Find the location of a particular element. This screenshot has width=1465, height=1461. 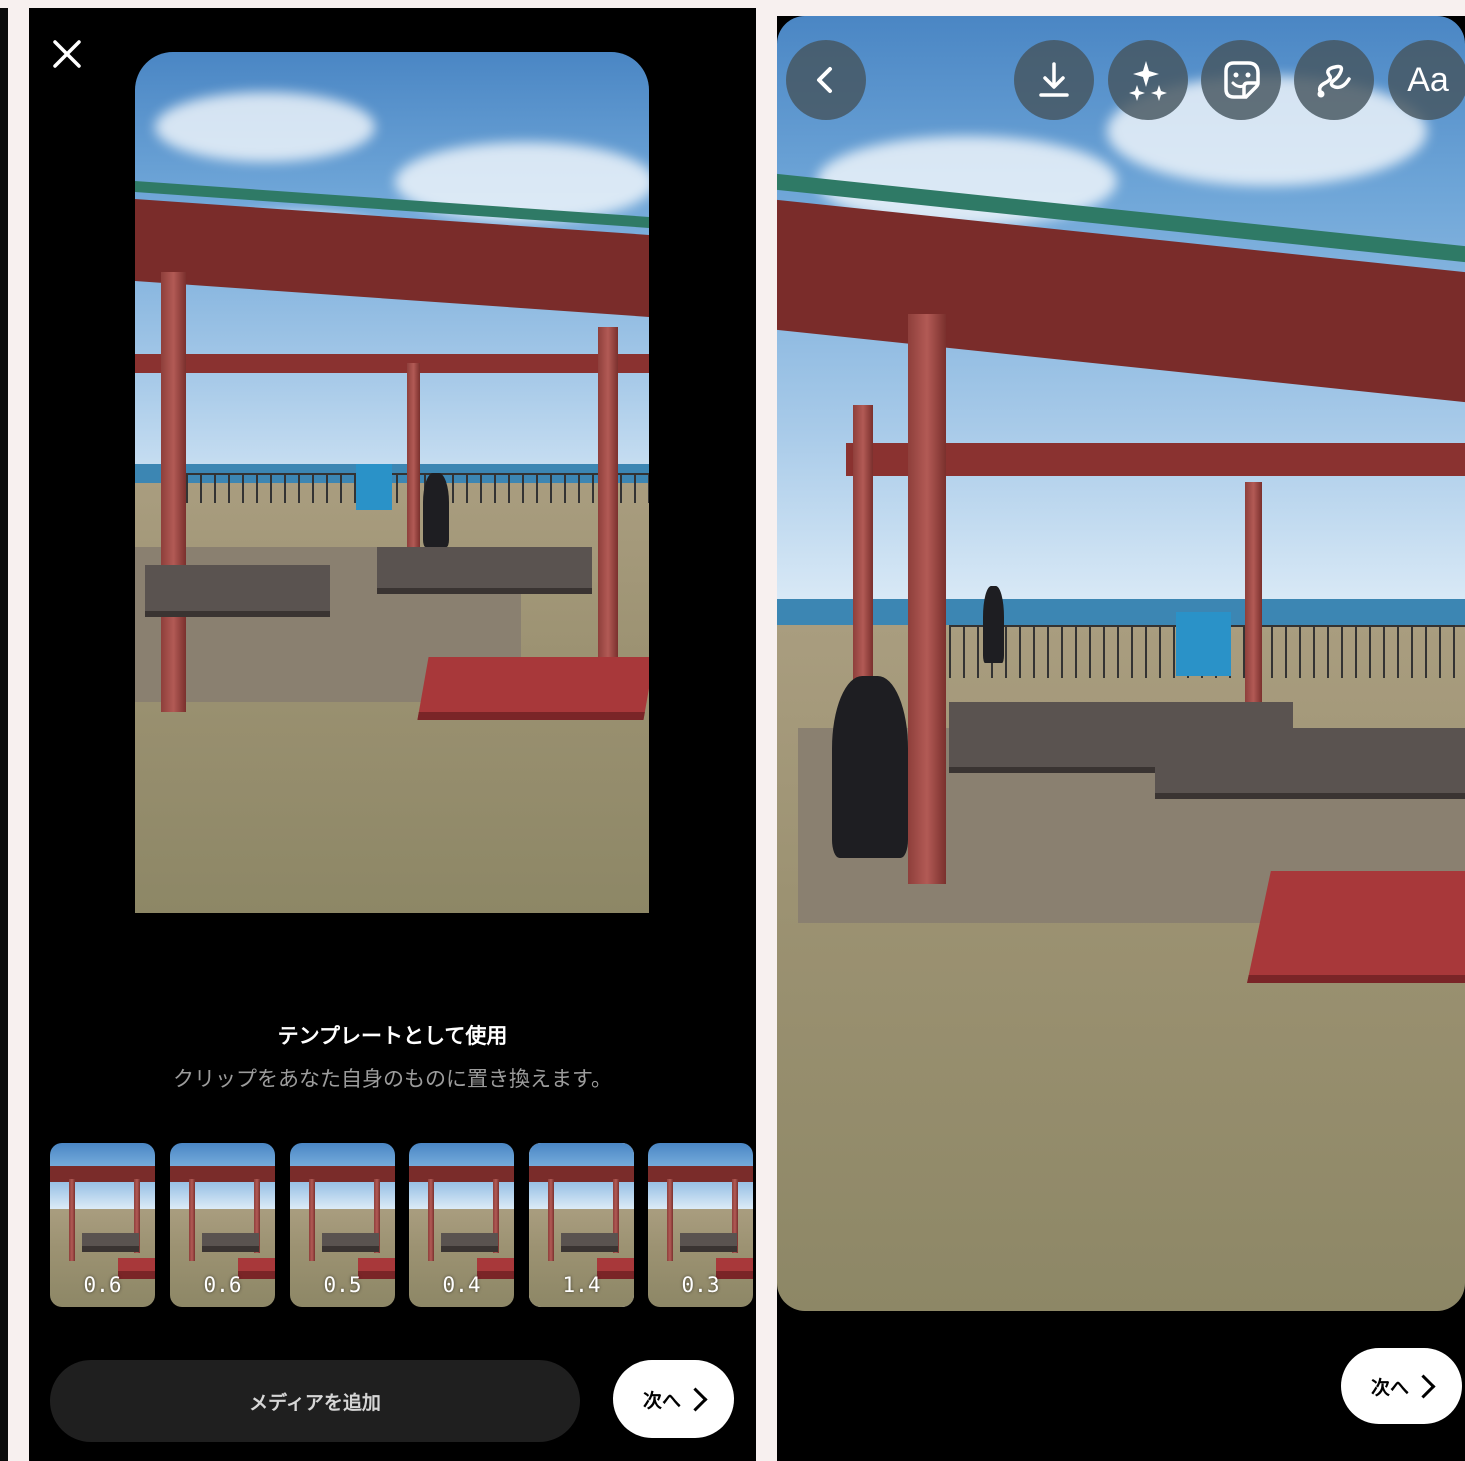

previous-panel-edge is located at coordinates (4, 734).